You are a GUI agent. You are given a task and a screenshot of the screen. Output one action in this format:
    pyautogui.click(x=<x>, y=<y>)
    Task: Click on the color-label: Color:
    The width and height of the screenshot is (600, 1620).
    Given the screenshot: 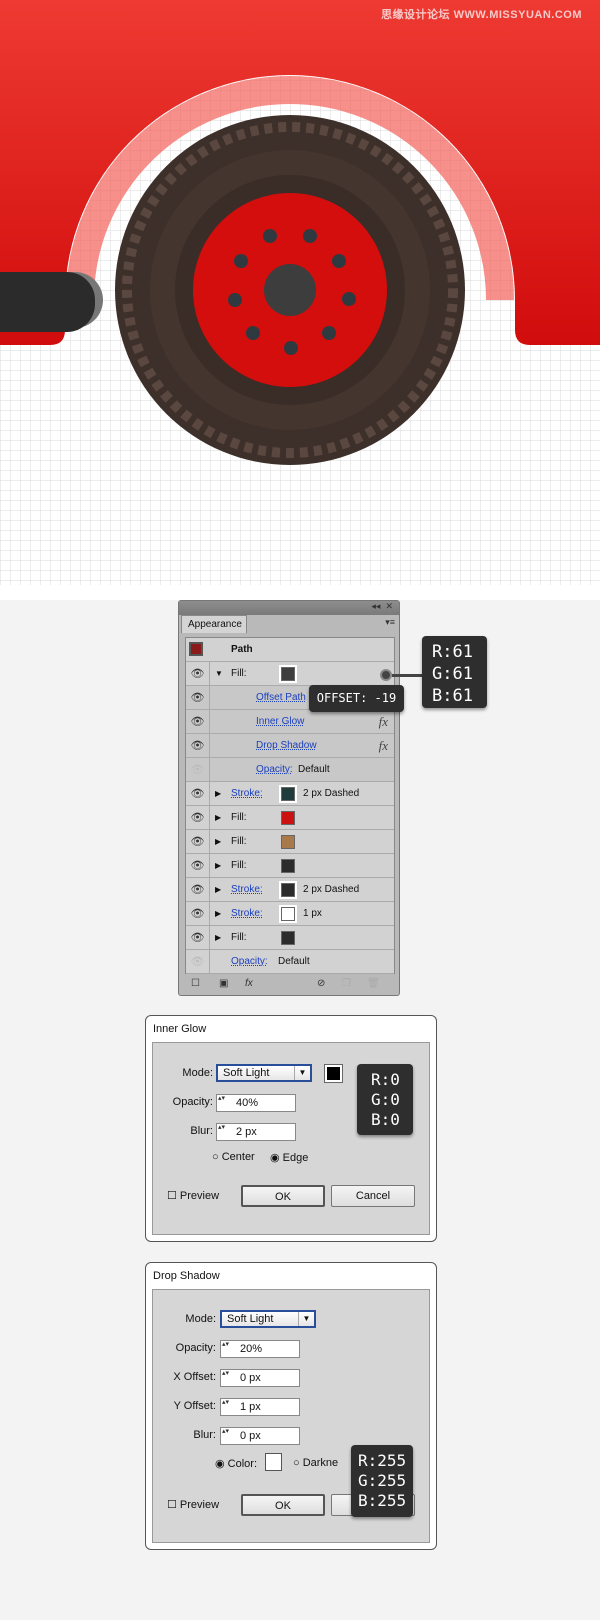 What is the action you would take?
    pyautogui.click(x=242, y=1464)
    